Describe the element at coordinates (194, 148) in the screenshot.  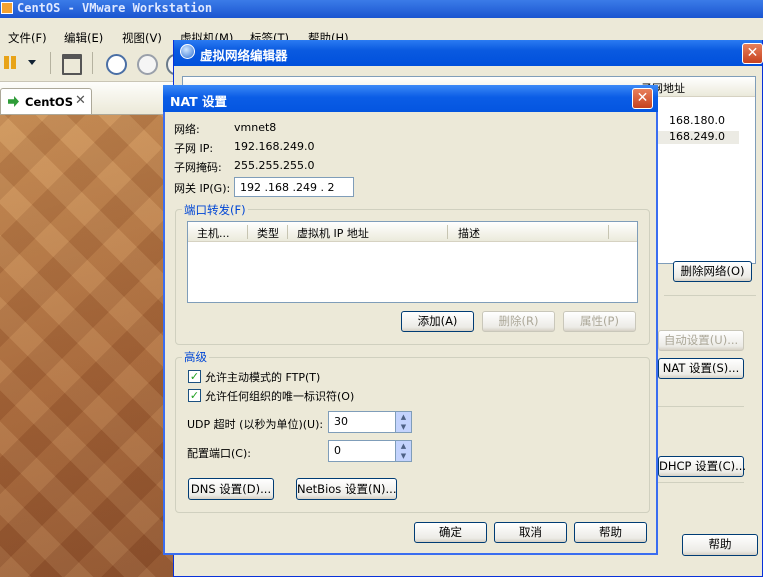
I see `subnet-ip-label: 子网 IP:` at that location.